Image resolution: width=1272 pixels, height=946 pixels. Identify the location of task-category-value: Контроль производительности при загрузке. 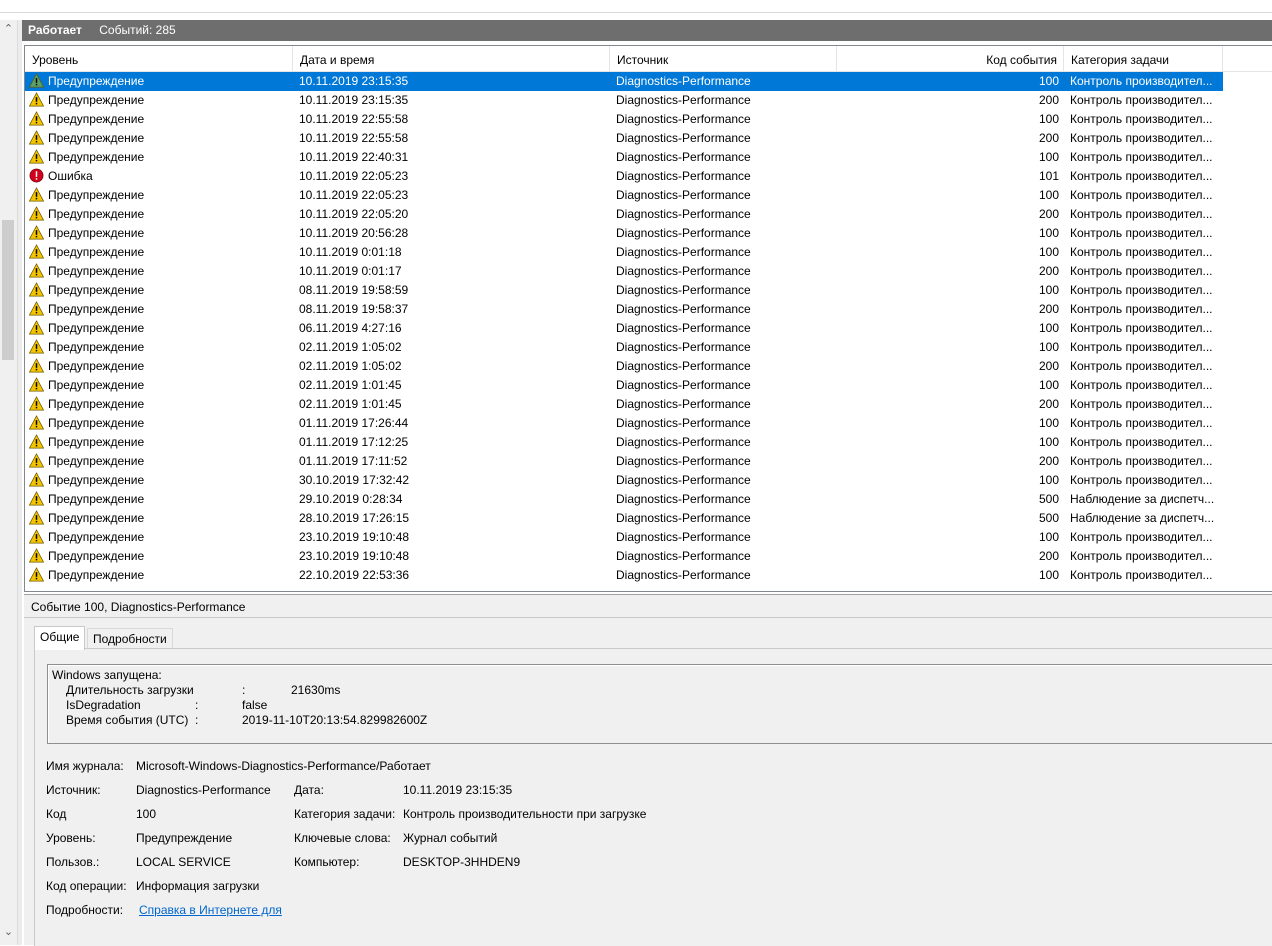
(525, 814).